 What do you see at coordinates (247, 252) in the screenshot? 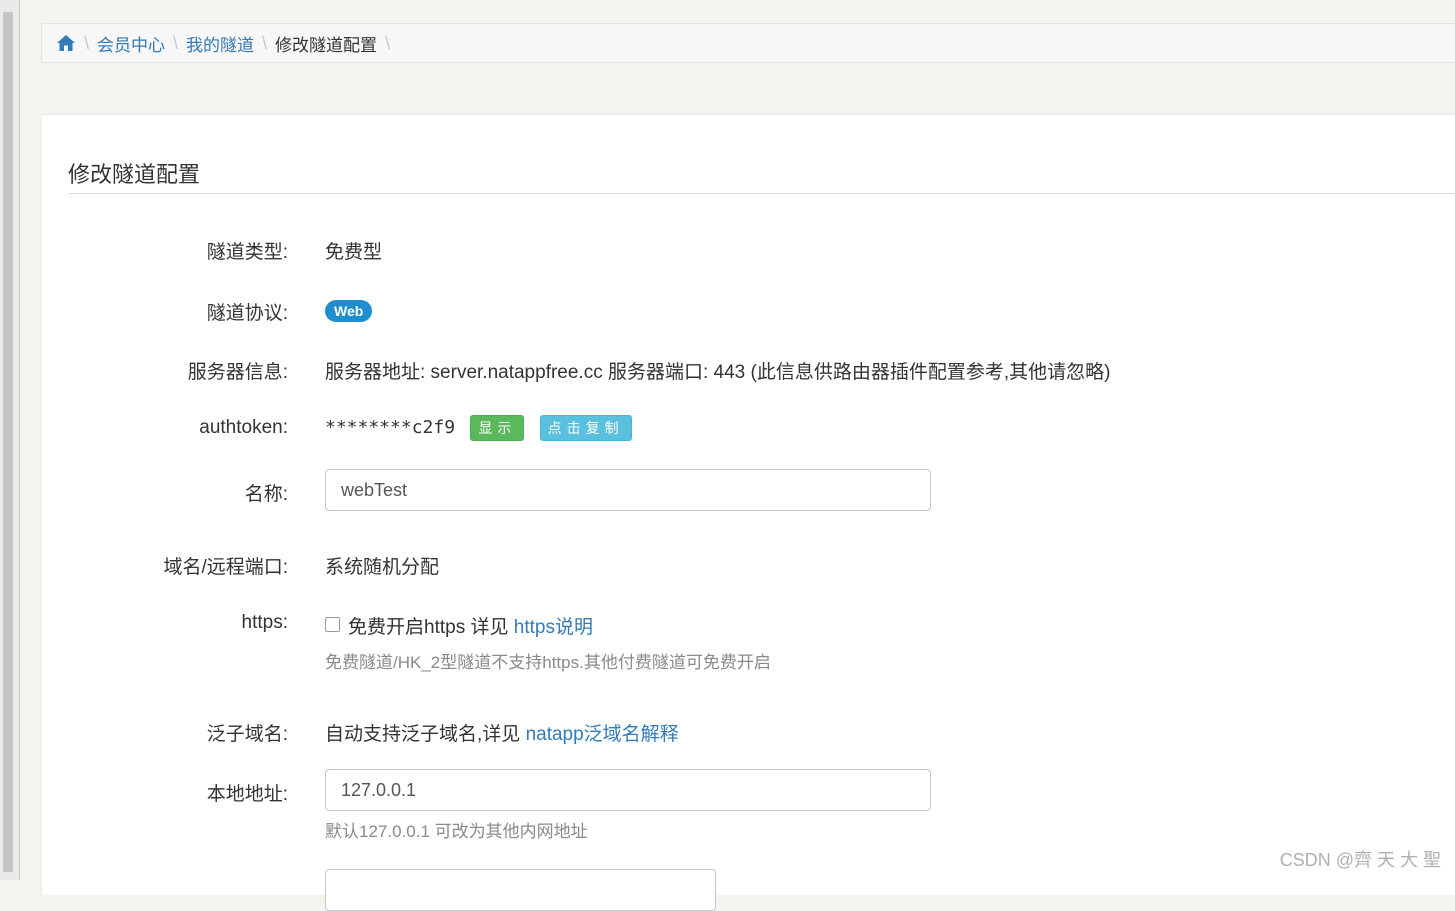
I see `tunnel-type-label: 隧道类型:` at bounding box center [247, 252].